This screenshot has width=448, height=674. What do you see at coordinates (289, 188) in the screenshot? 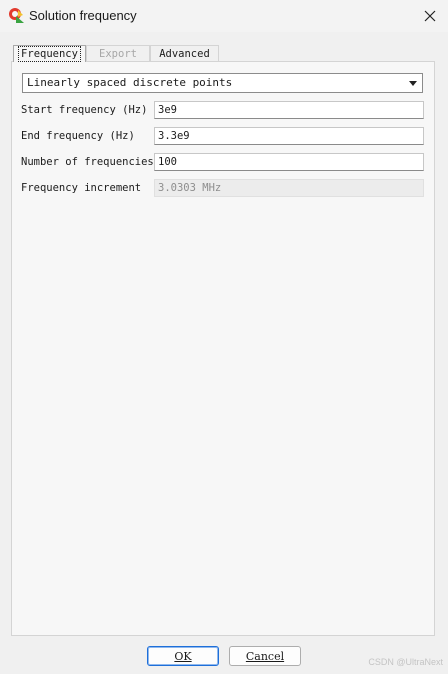
I see `frequency-increment-field: 3.0303 MHz` at bounding box center [289, 188].